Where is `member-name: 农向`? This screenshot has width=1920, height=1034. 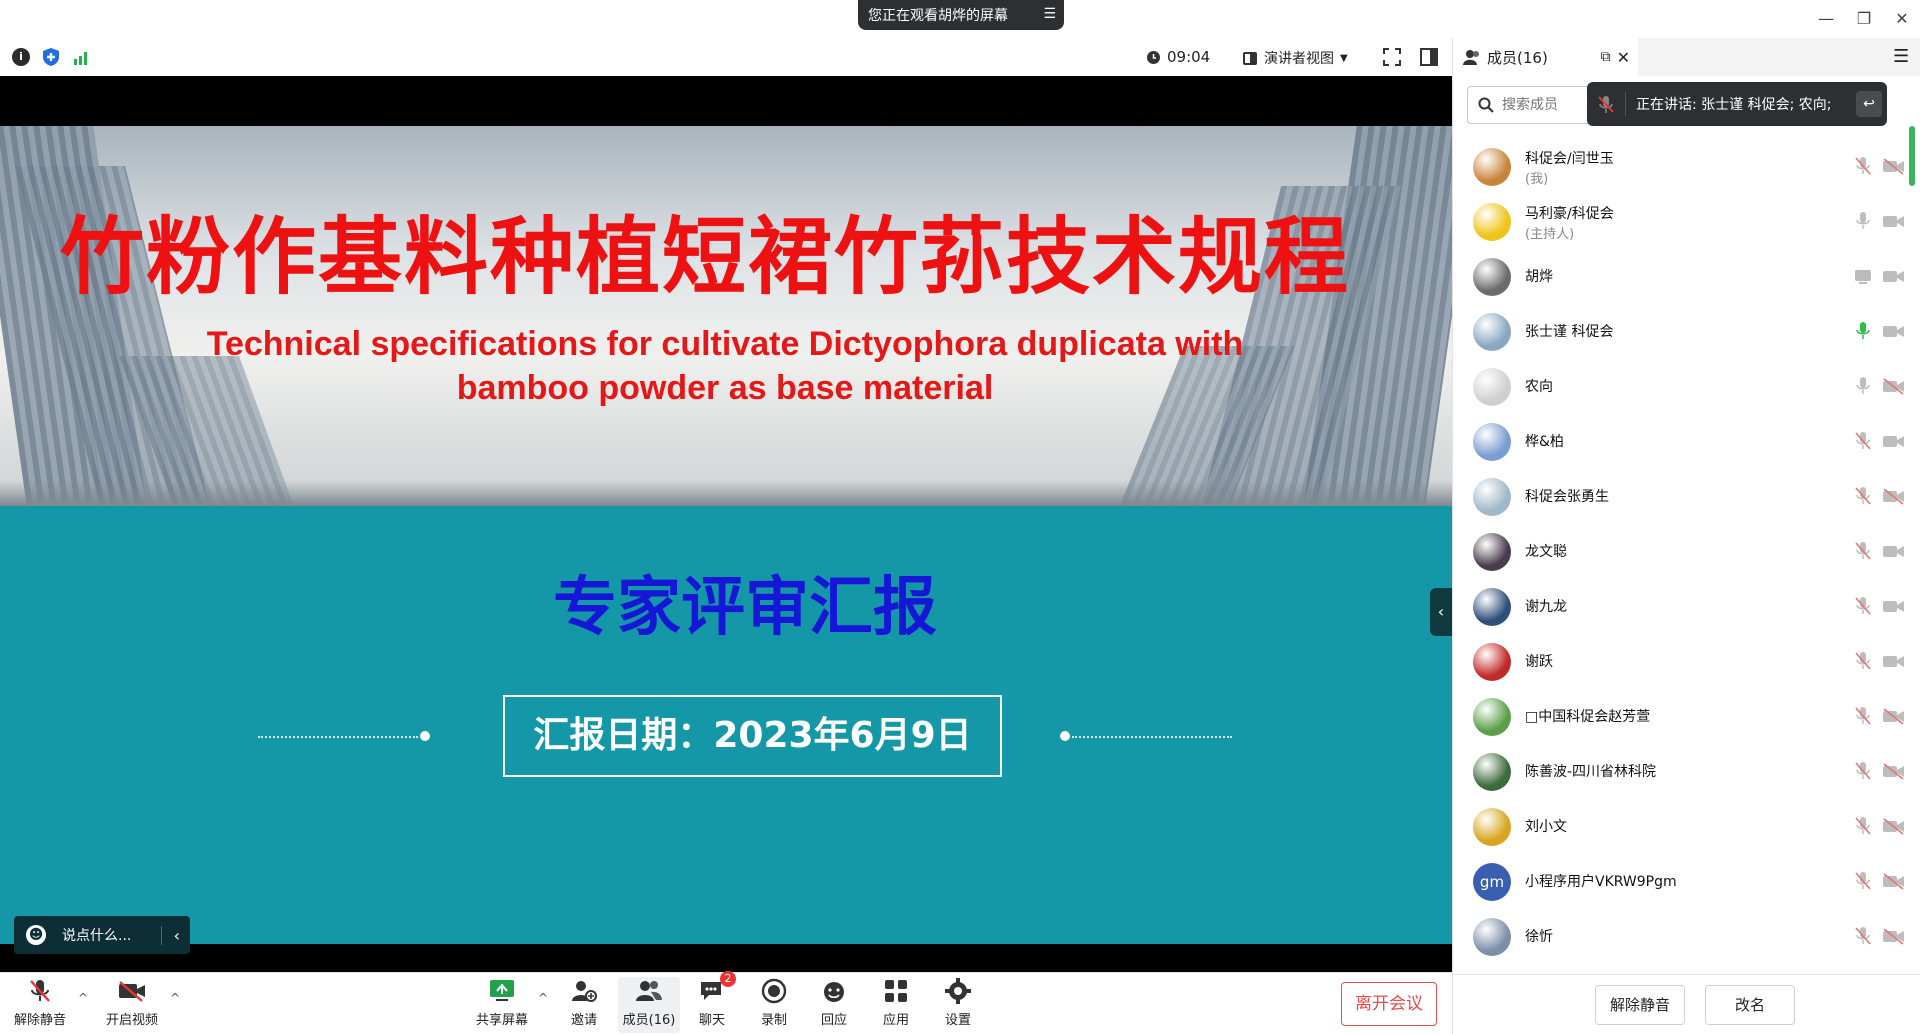 member-name: 农向 is located at coordinates (1539, 387).